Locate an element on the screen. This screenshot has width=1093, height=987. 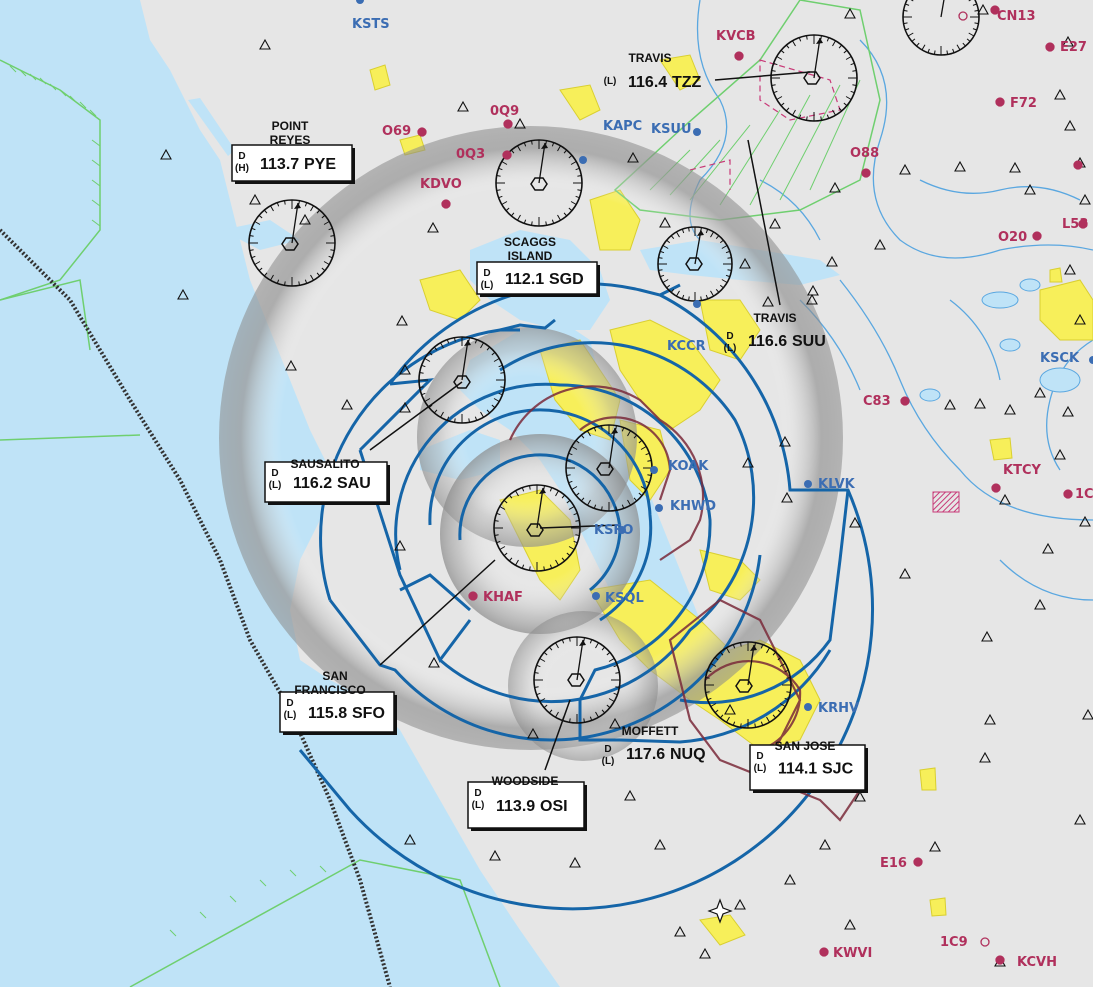
airport-label: KCCR is located at coordinates (686, 346).